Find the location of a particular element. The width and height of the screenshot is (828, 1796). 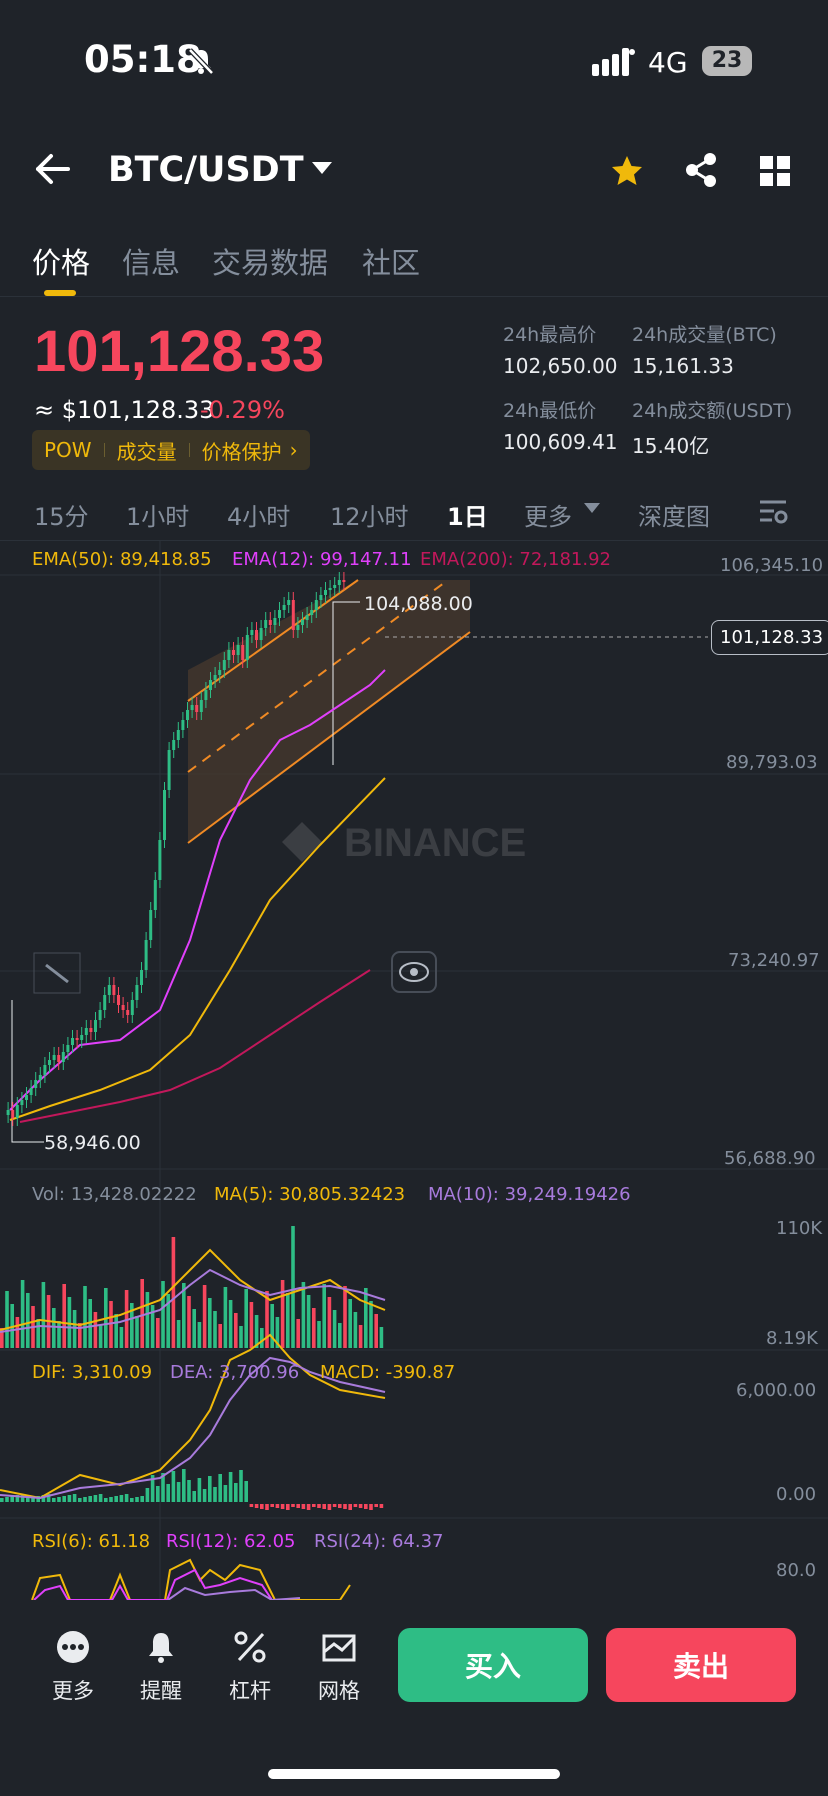

stat-low-value: 100,609.41 is located at coordinates (560, 442).